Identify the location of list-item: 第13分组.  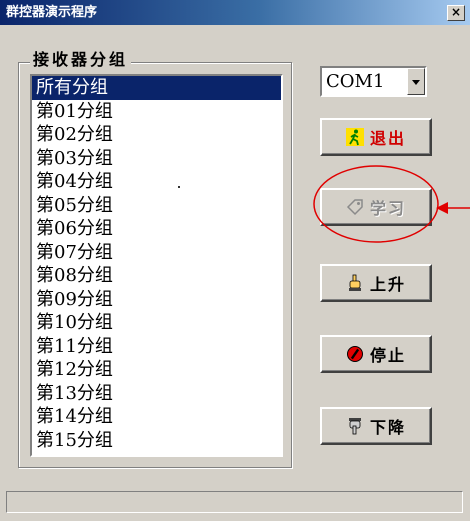
(156, 394).